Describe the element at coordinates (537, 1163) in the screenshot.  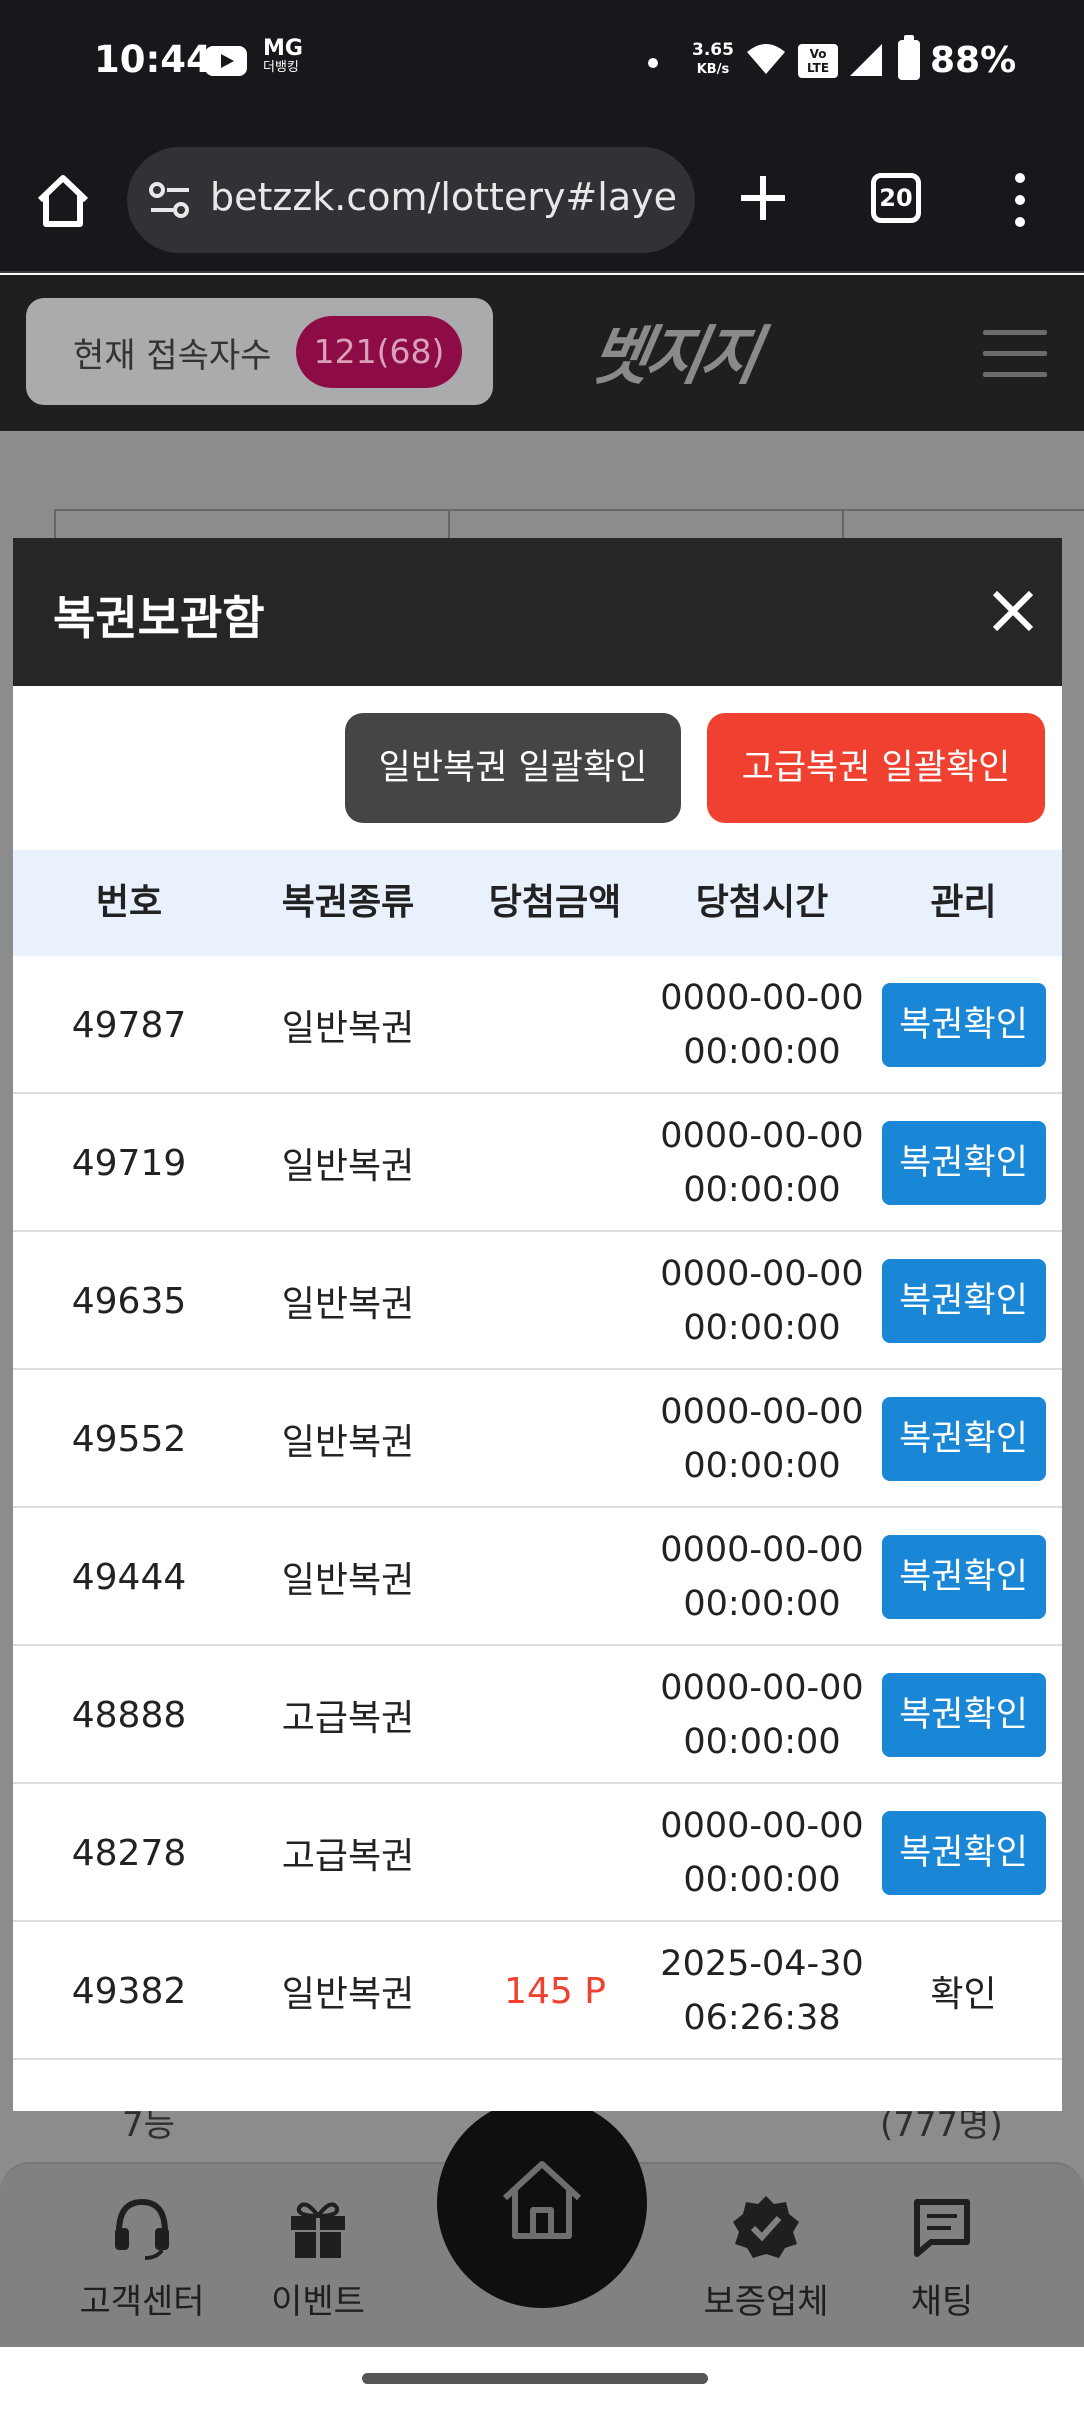
I see `table-row: 49719 일반복권 0000-00-00 00:00:00 복권확인` at that location.